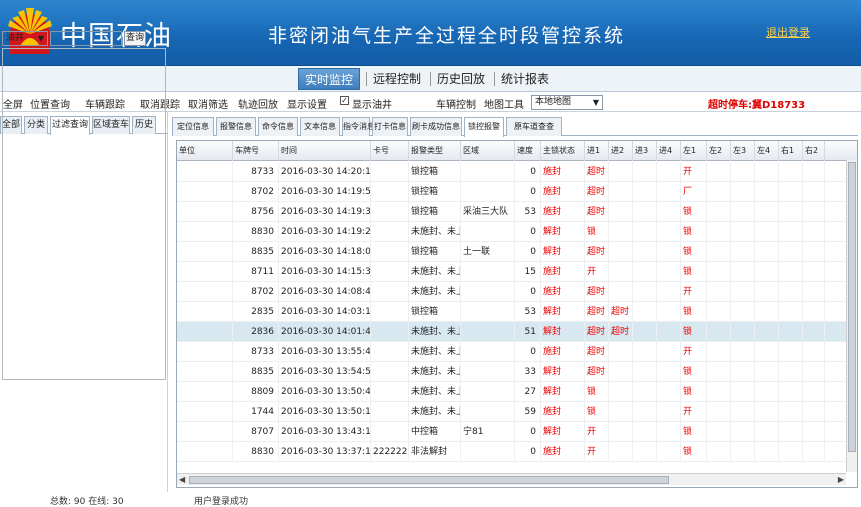 This screenshot has width=861, height=507. What do you see at coordinates (87, 502) in the screenshot?
I see `vehicle-count: 总数: 90 在线: 30` at bounding box center [87, 502].